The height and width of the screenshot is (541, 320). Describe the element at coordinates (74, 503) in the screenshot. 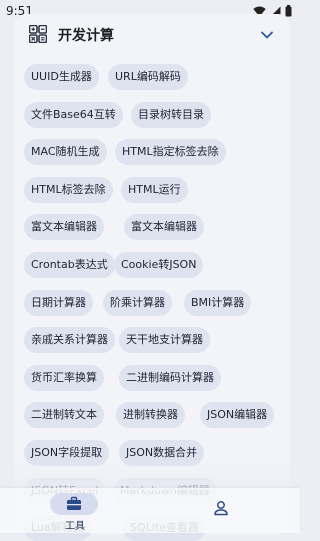

I see `toolbox-icon` at that location.